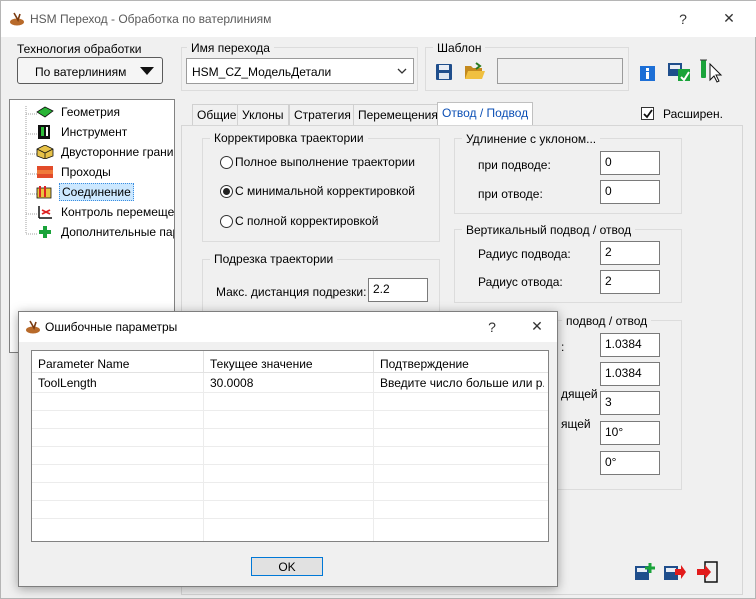  I want to click on column-header-confirmation: Подтверждение, so click(461, 362).